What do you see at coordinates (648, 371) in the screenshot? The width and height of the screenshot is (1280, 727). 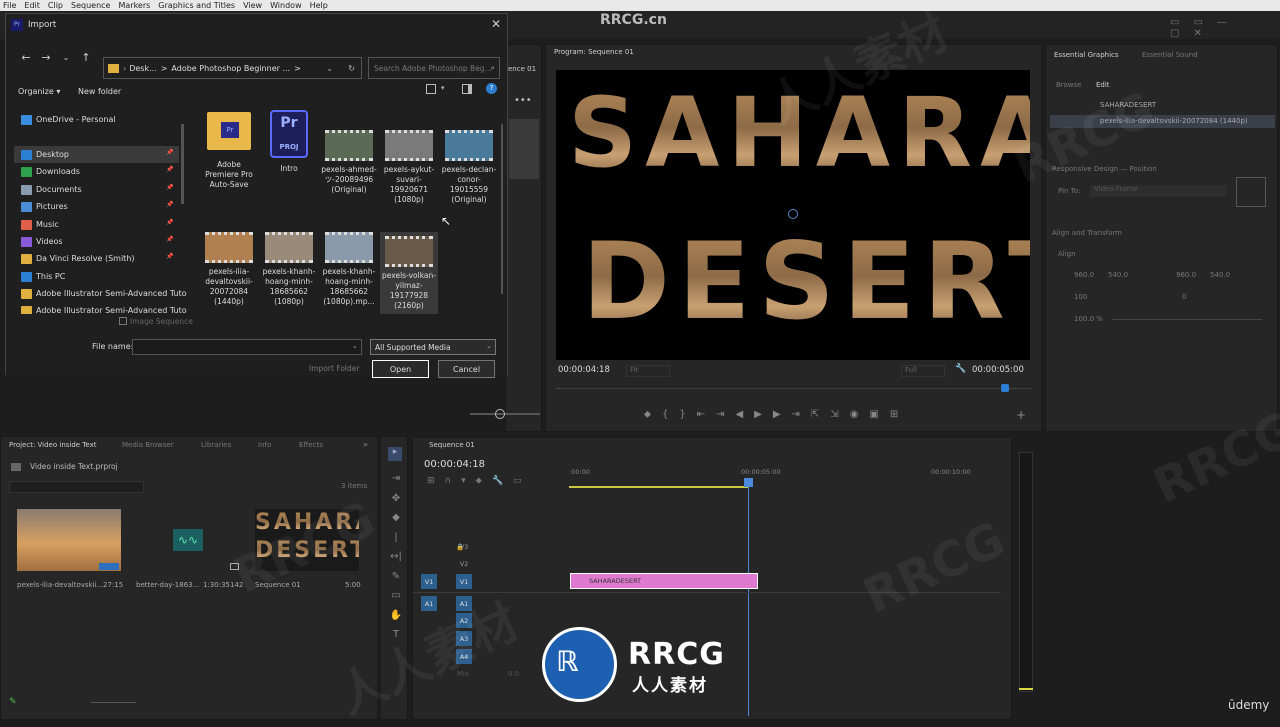 I see `fit-select: Fit` at bounding box center [648, 371].